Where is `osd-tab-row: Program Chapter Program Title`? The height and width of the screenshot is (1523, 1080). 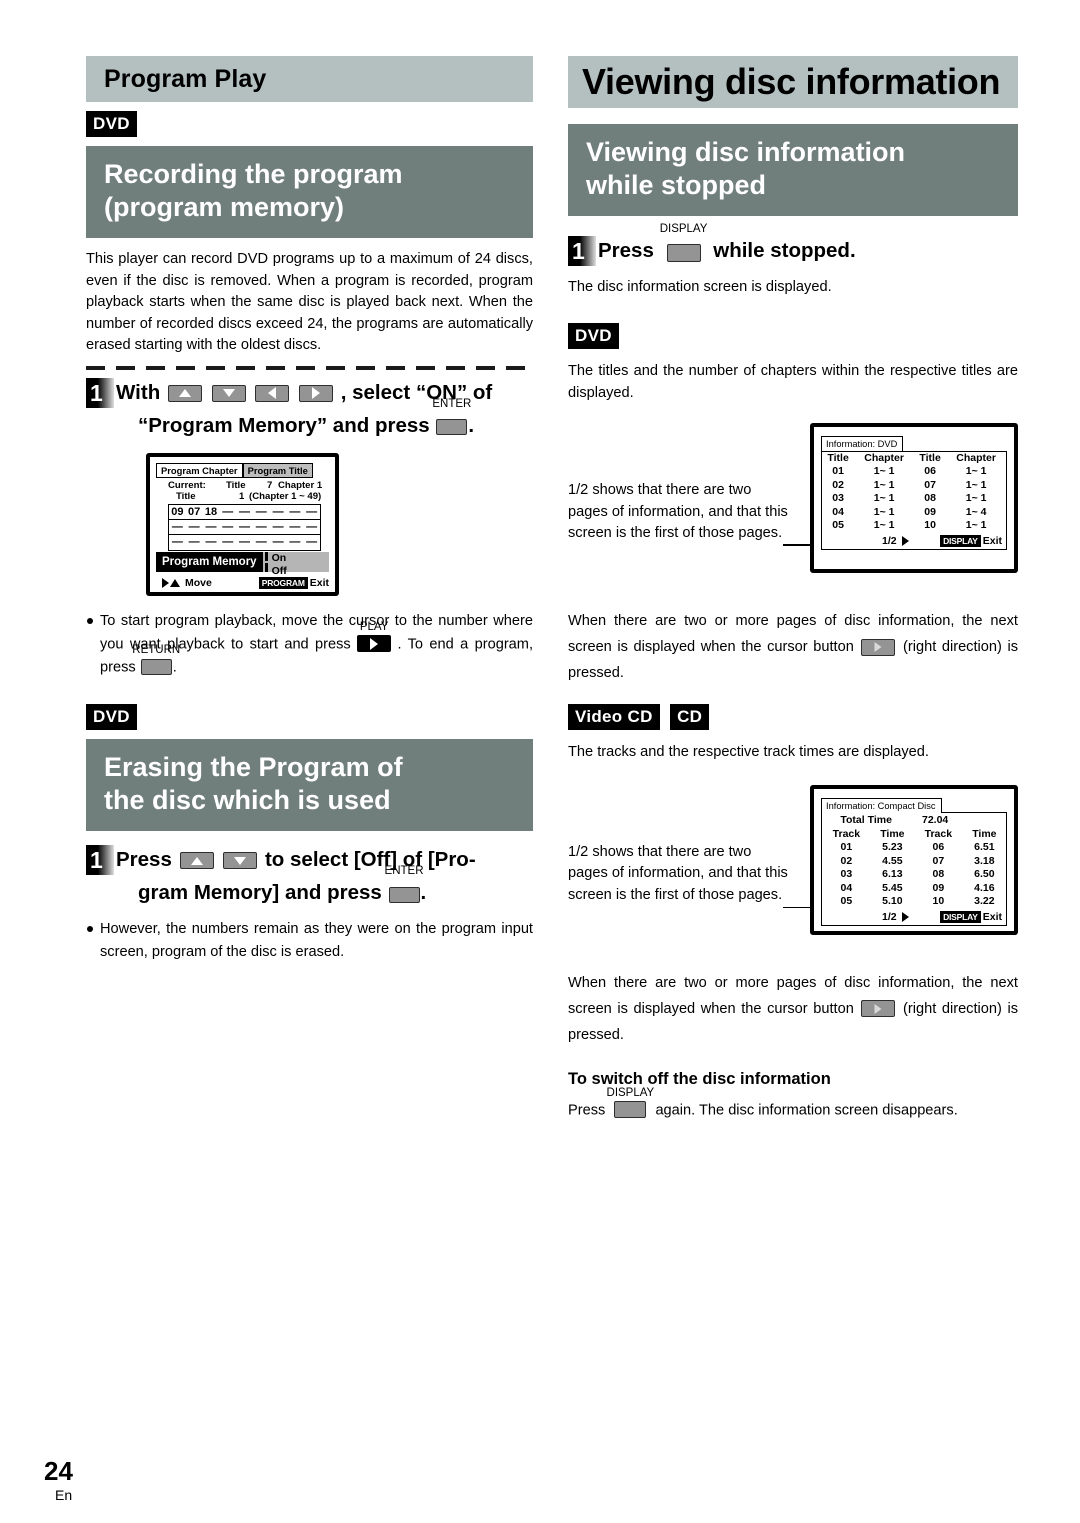
osd-tab-row: Program Chapter Program Title is located at coordinates (242, 470).